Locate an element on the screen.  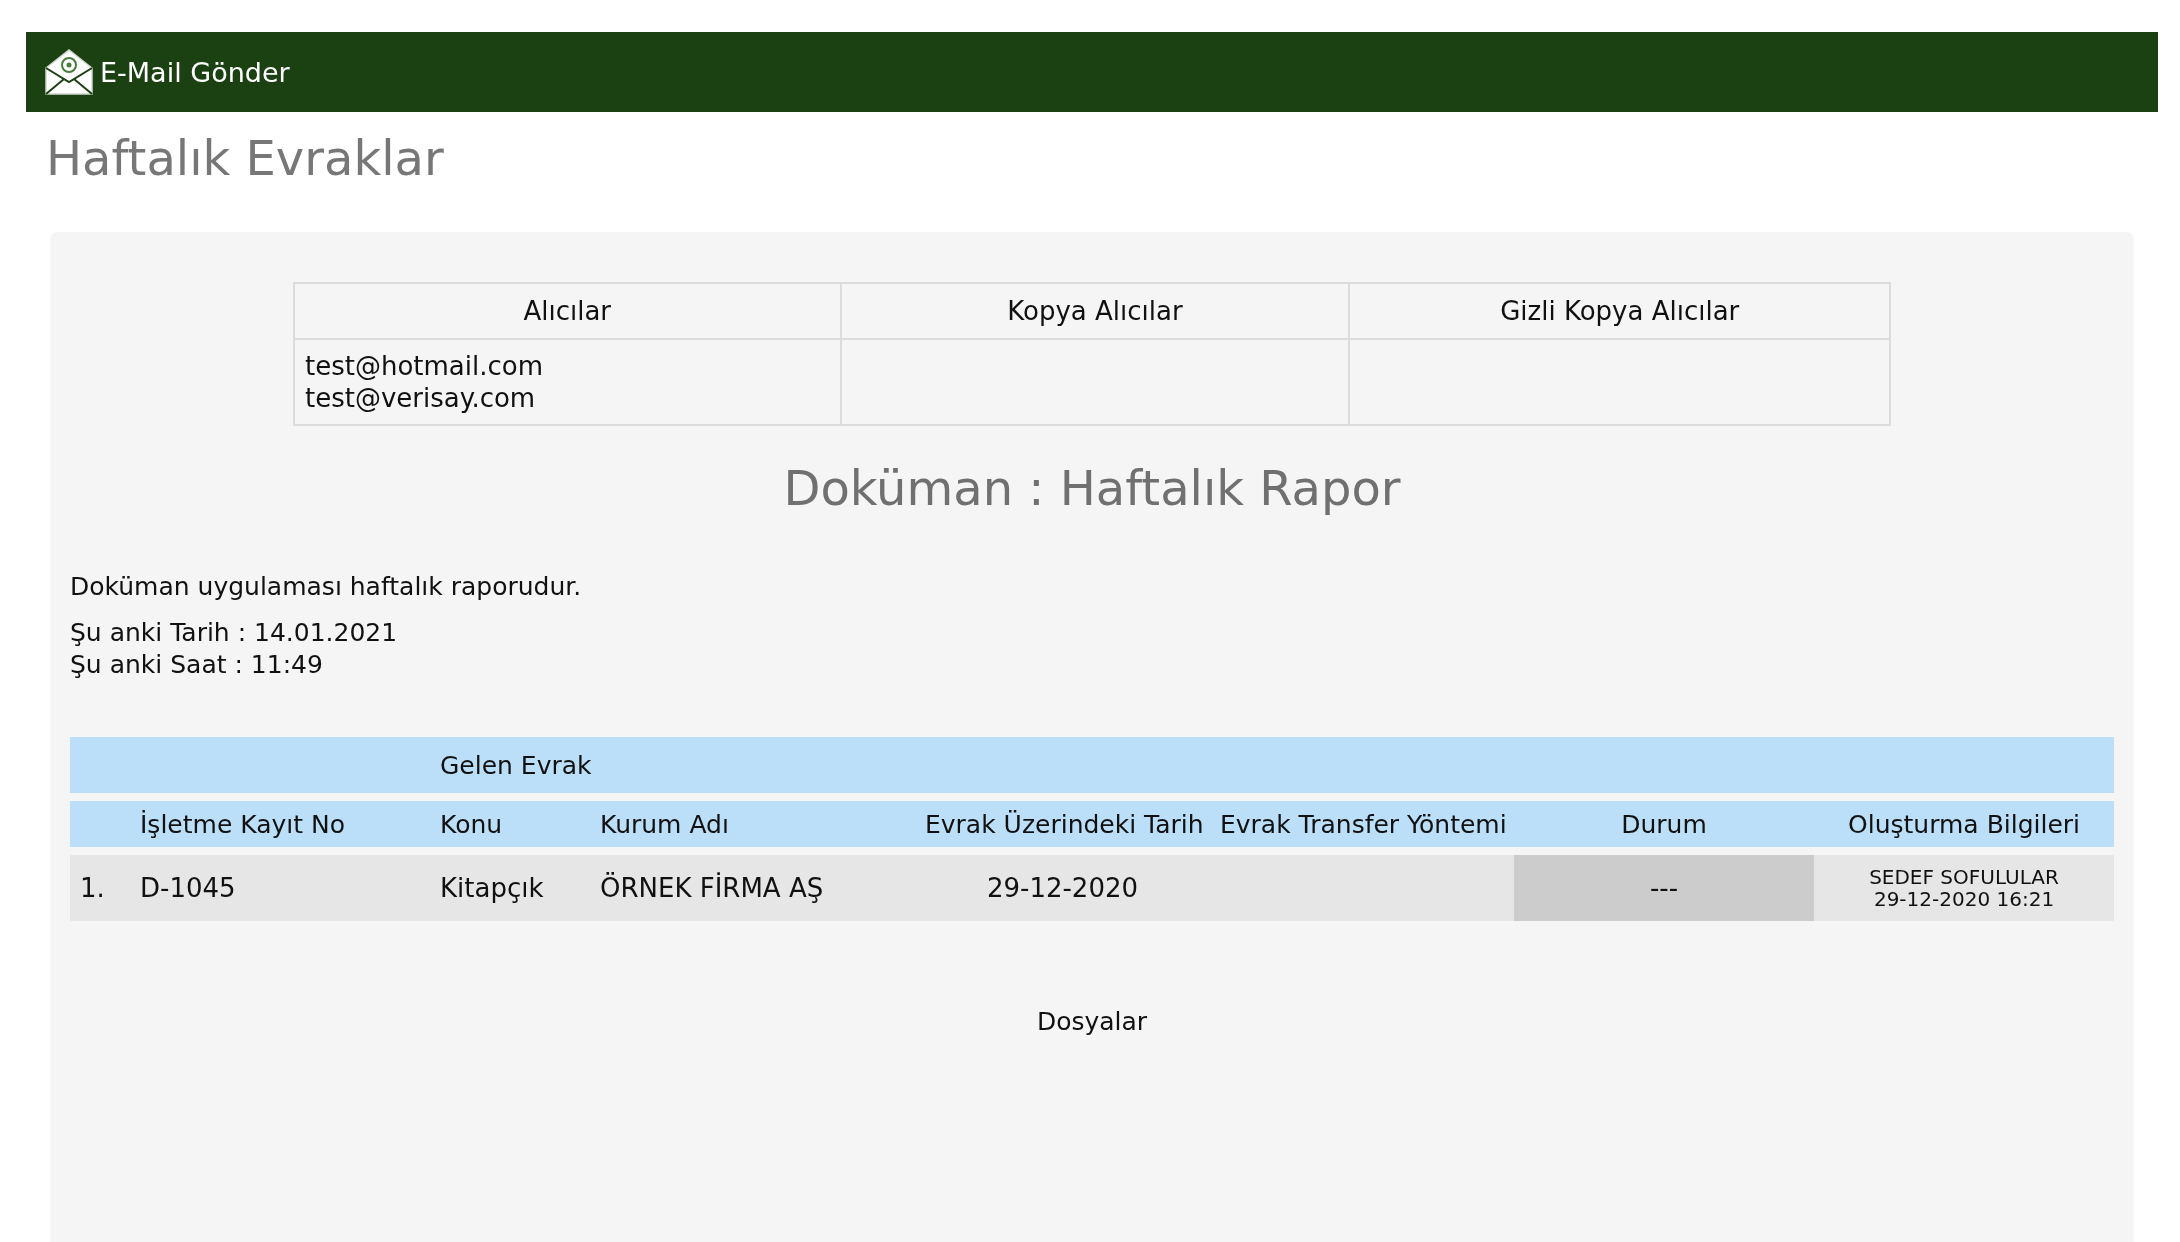
column-heading: Durum is located at coordinates (1664, 824).